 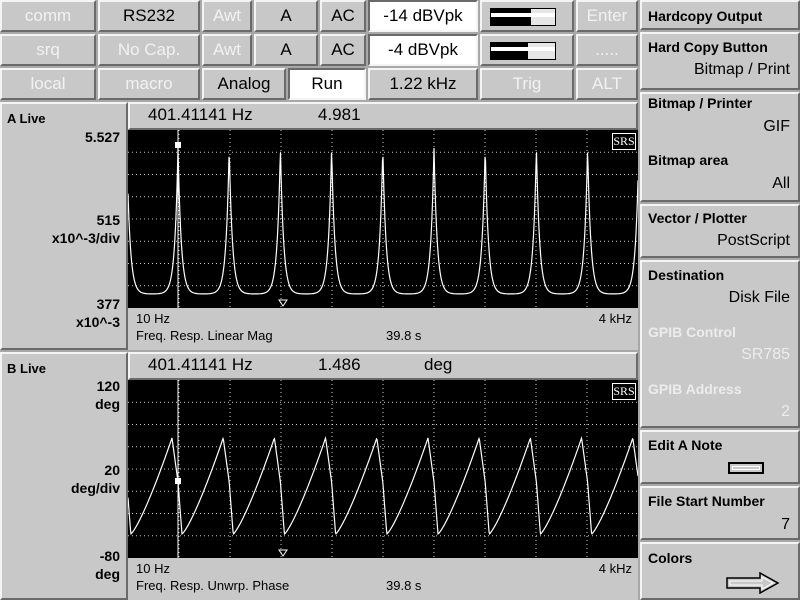 What do you see at coordinates (527, 50) in the screenshot?
I see `level-meter-b` at bounding box center [527, 50].